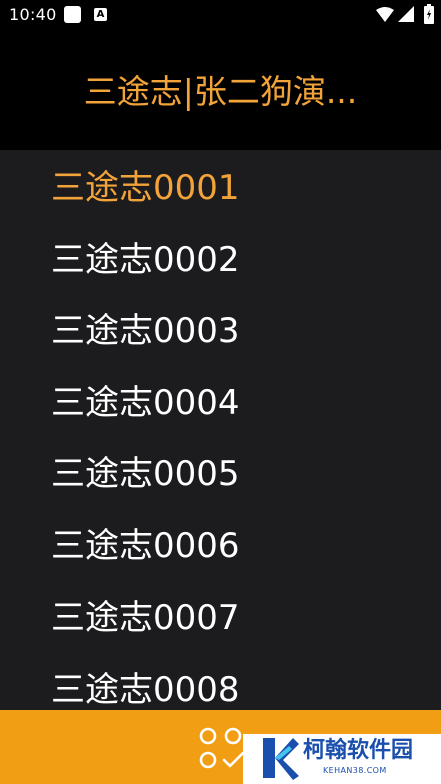 This screenshot has width=441, height=784. I want to click on watermark: 柯翰软件园 KEHAN38.COM, so click(342, 759).